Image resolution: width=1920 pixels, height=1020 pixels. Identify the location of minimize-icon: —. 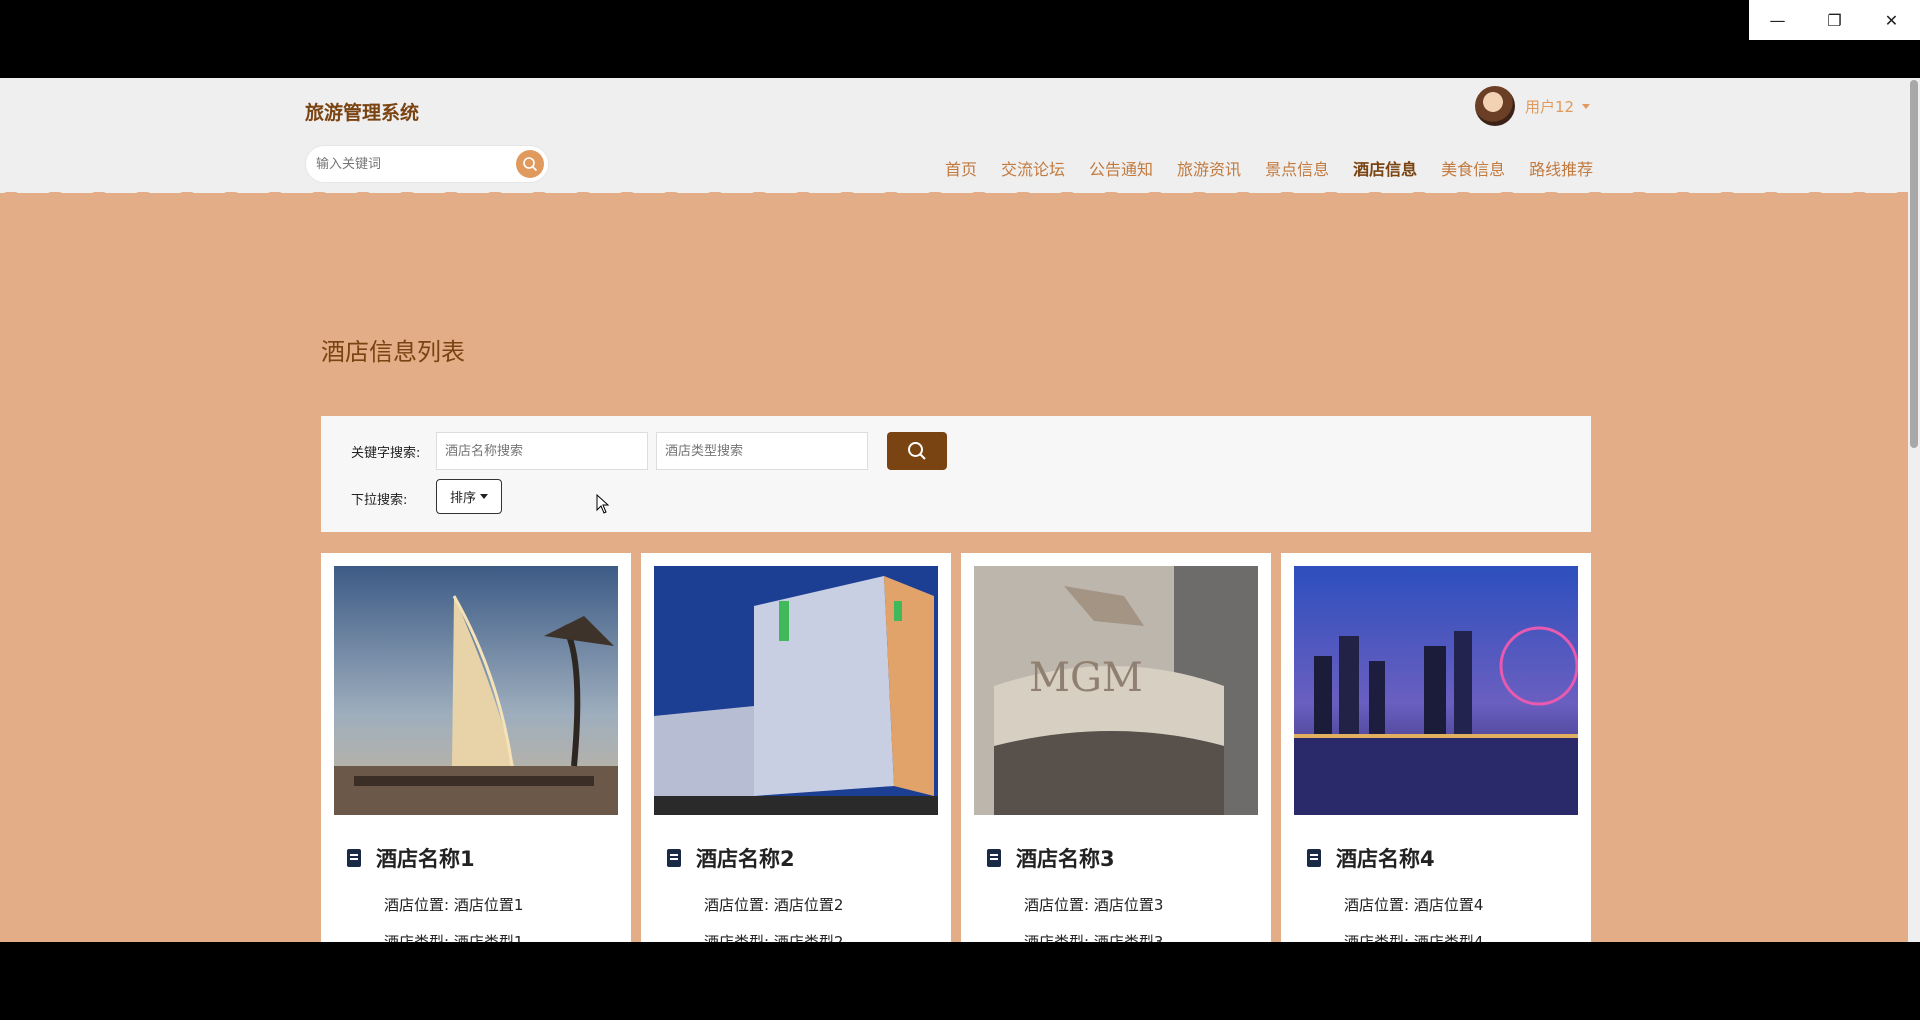
(1777, 20).